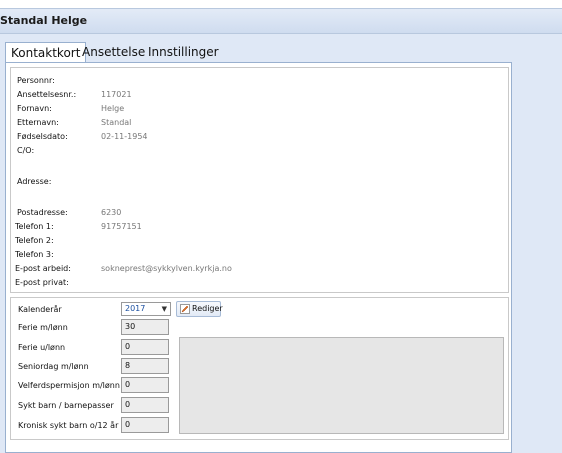 The height and width of the screenshot is (453, 562). What do you see at coordinates (34, 108) in the screenshot?
I see `fornavn-label: Fornavn:` at bounding box center [34, 108].